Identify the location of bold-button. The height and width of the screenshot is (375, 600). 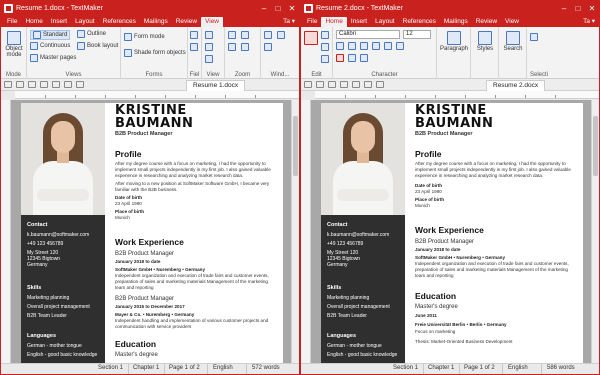
(341, 46).